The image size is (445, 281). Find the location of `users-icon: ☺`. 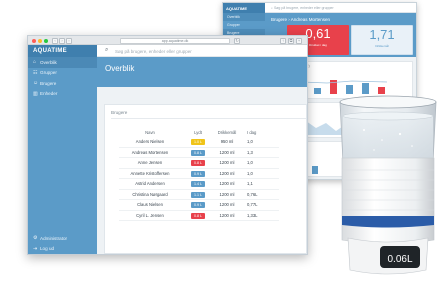

users-icon: ☺ is located at coordinates (36, 83).